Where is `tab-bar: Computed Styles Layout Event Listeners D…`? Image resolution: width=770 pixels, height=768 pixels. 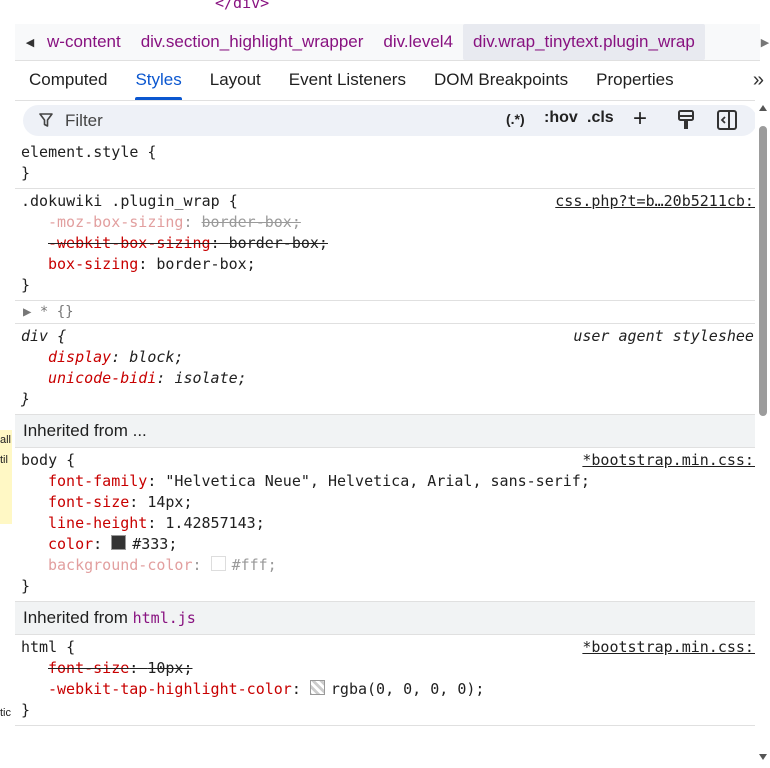 tab-bar: Computed Styles Layout Event Listeners D… is located at coordinates (392, 80).